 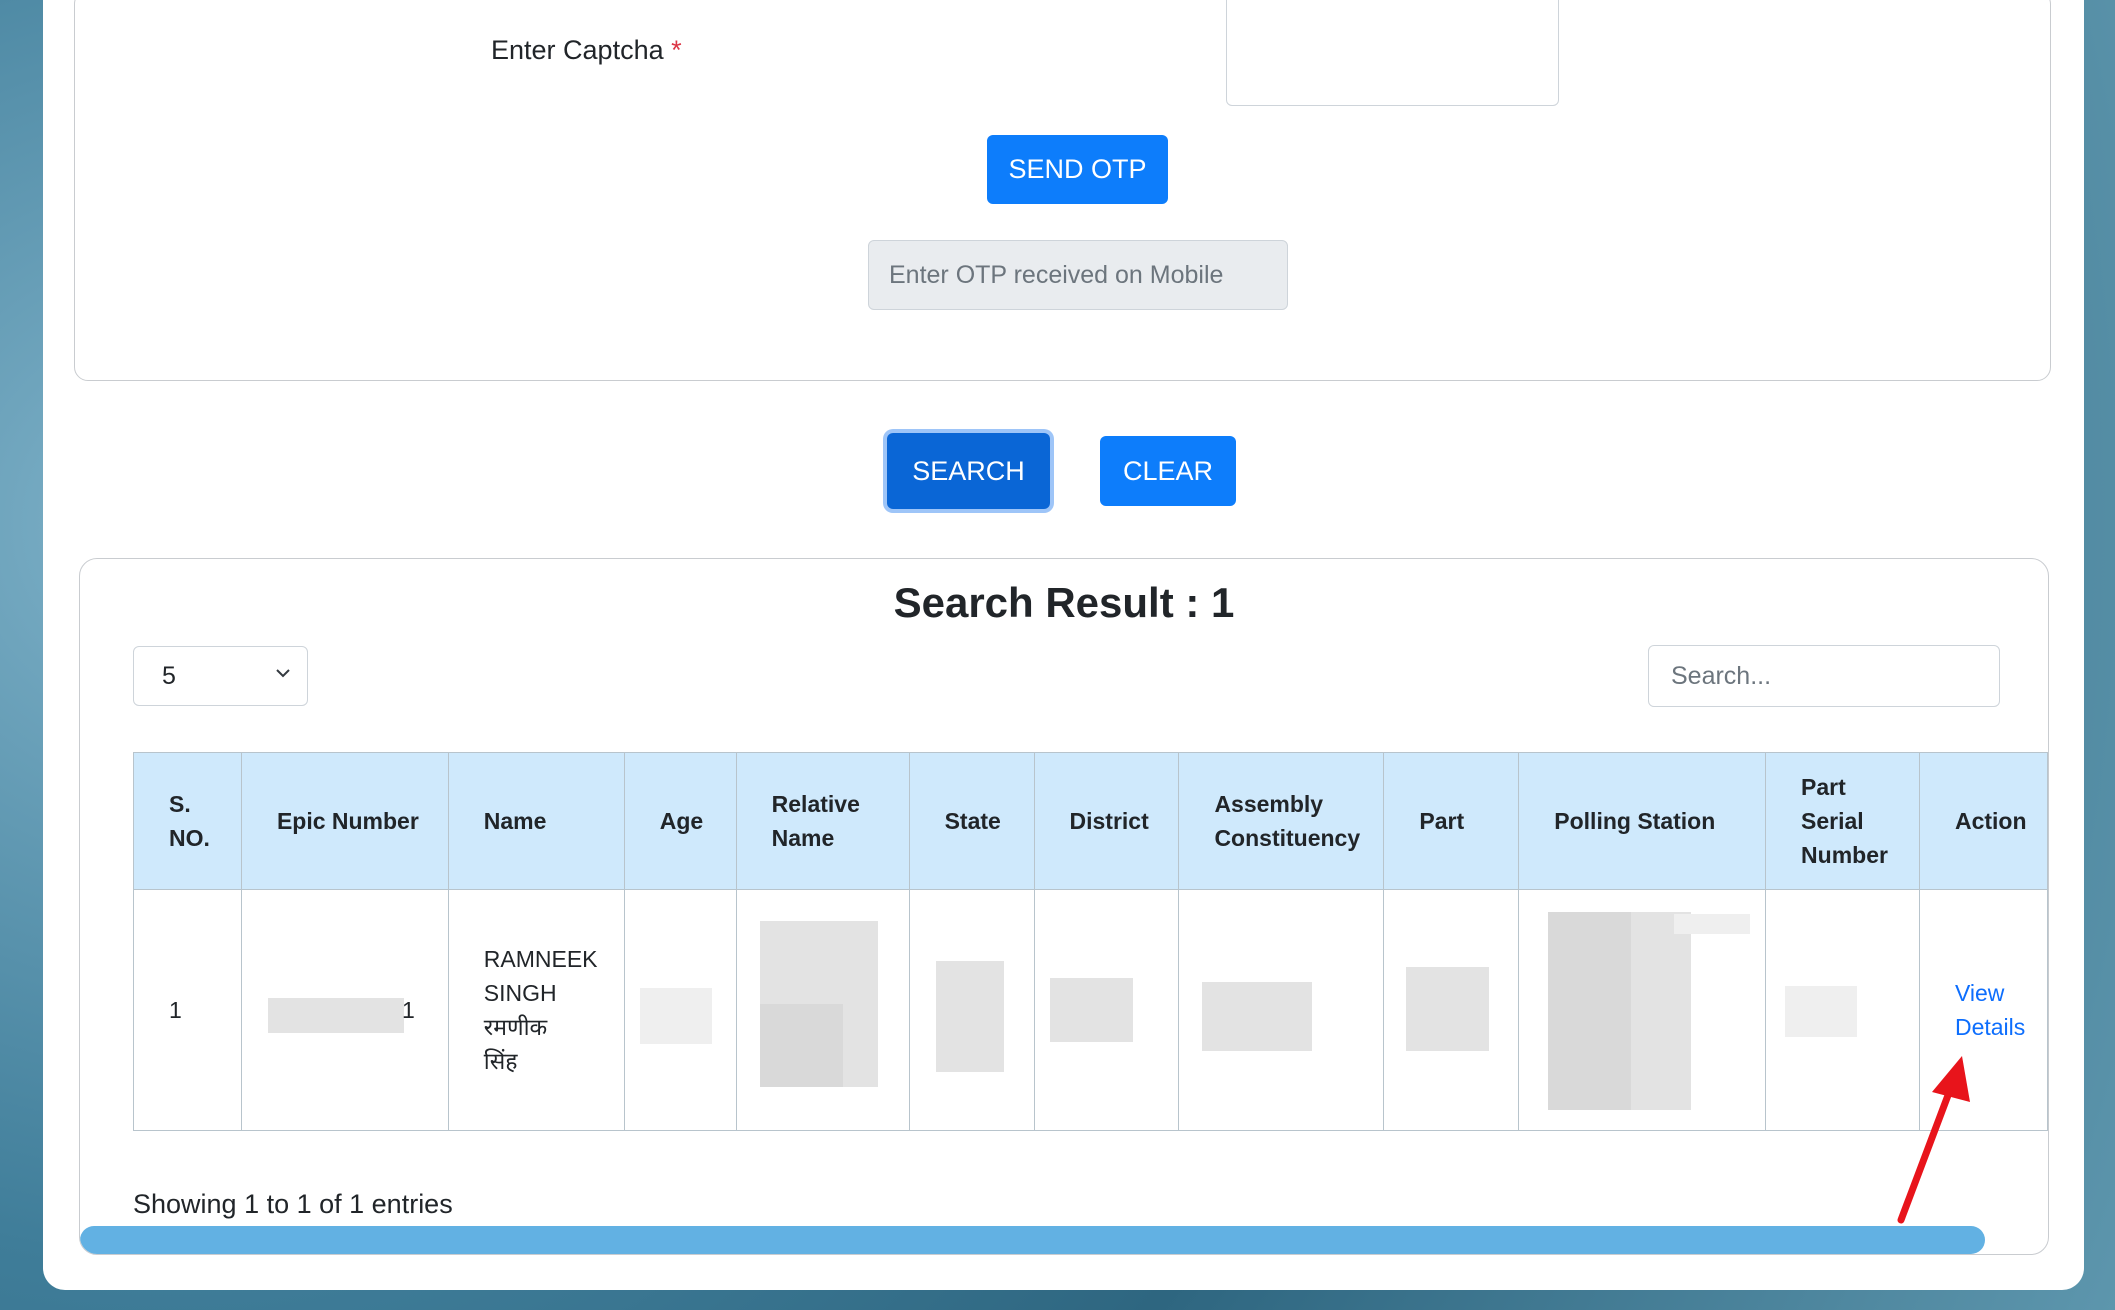 I want to click on cell-part, so click(x=1451, y=1010).